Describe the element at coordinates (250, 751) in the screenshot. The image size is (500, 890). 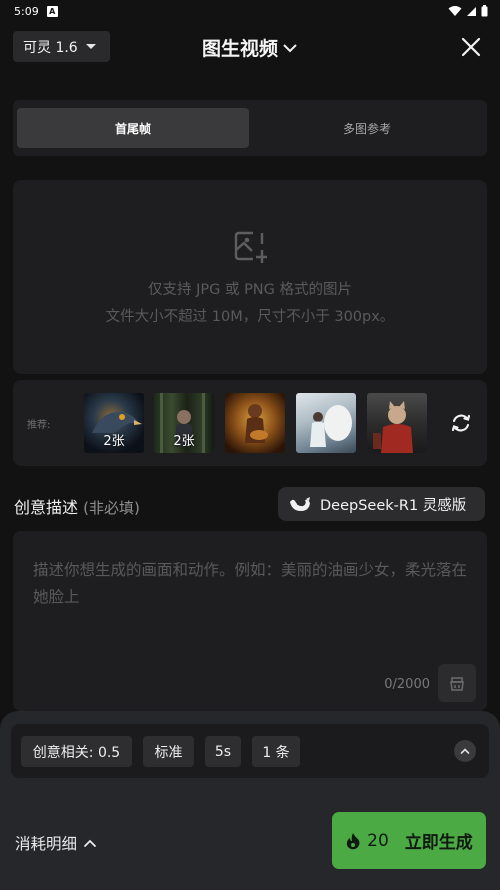
I see `generation-params: 创意相关: 0.5 标准 5s 1 条` at that location.